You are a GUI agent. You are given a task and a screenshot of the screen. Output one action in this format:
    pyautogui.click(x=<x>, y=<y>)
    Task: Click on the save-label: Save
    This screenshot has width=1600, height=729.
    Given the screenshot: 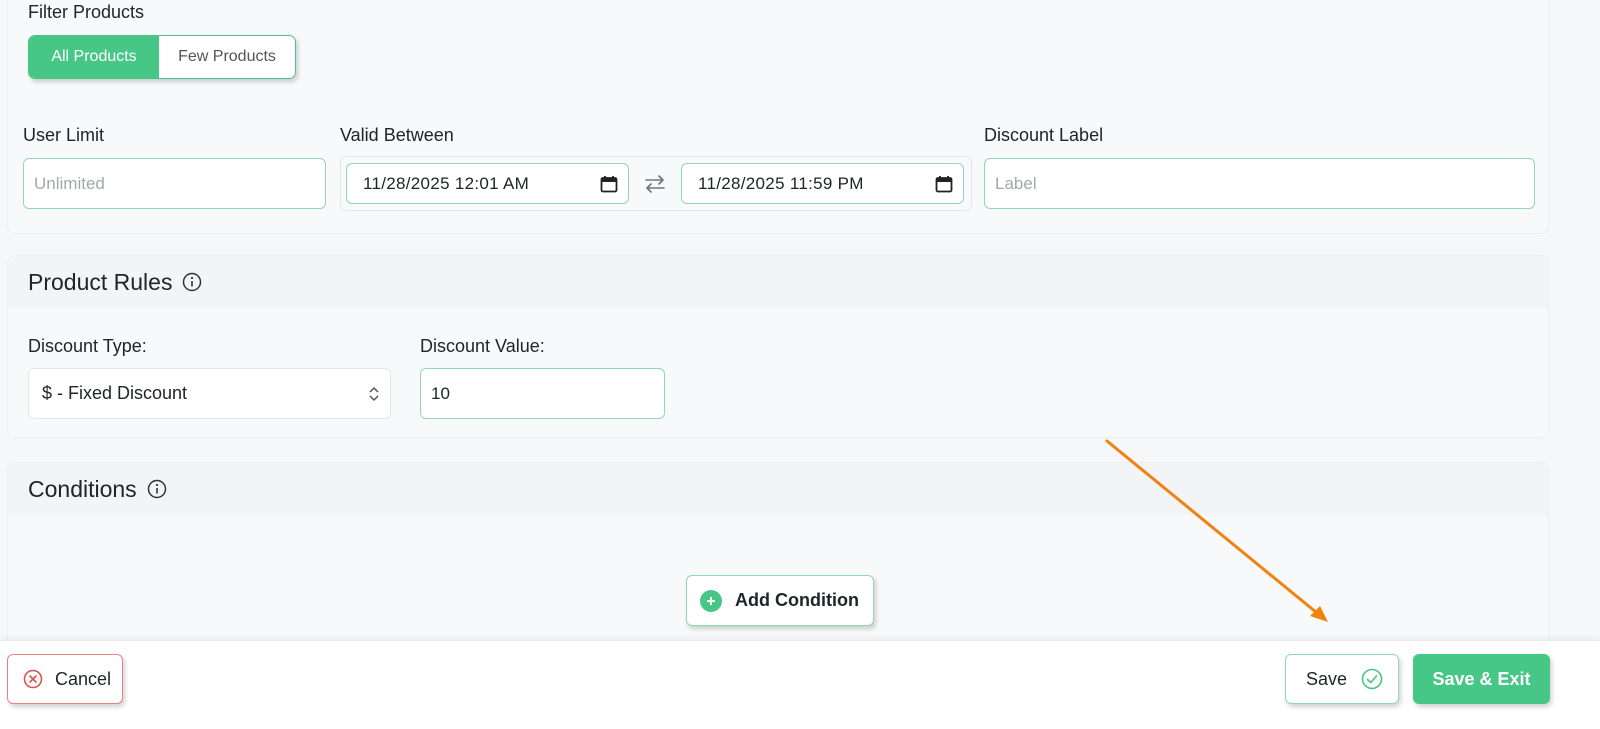 What is the action you would take?
    pyautogui.click(x=1327, y=678)
    